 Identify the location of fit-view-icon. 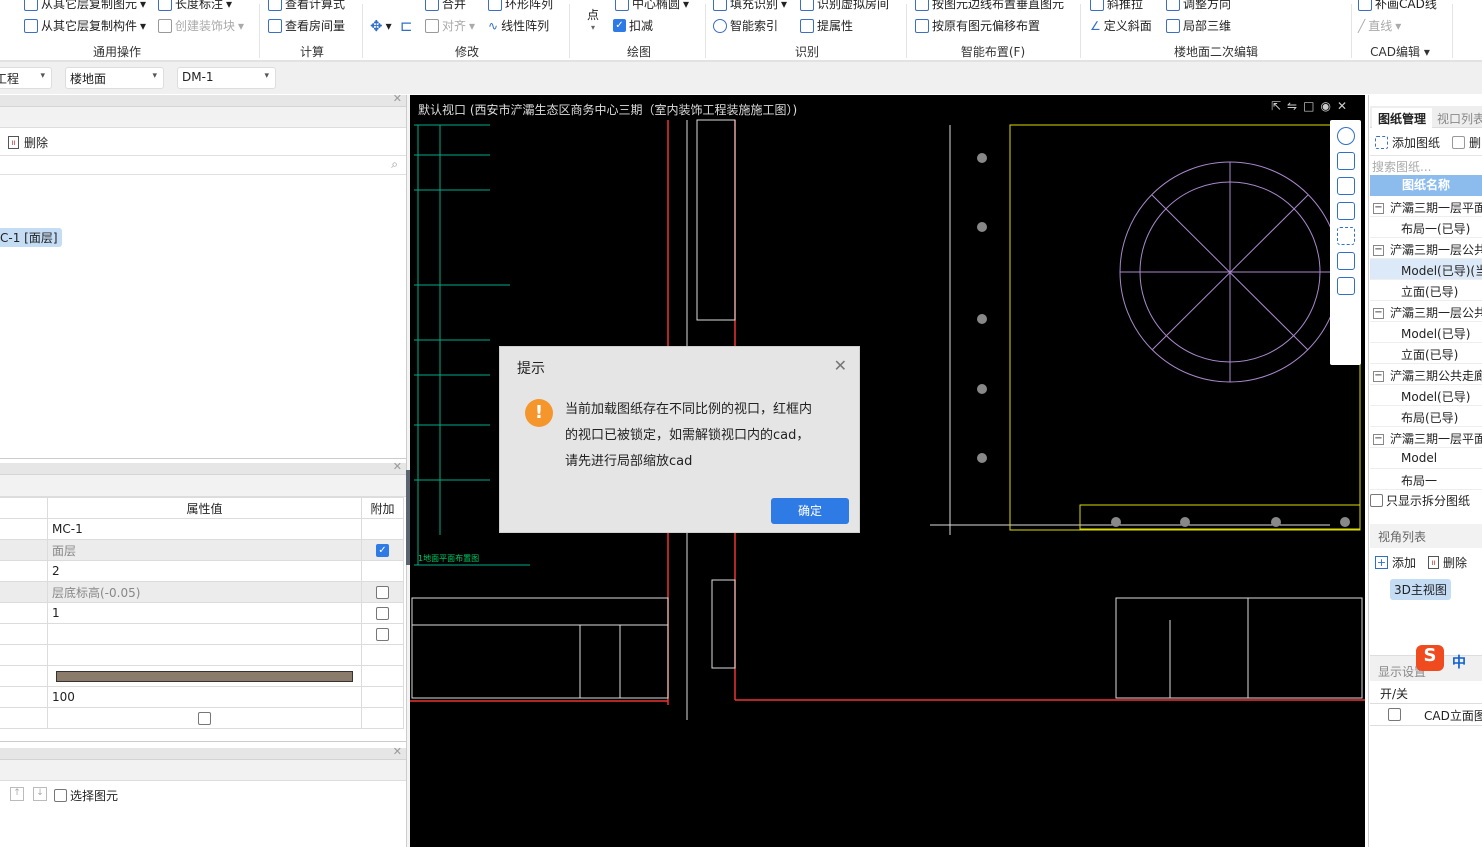
(1345, 236).